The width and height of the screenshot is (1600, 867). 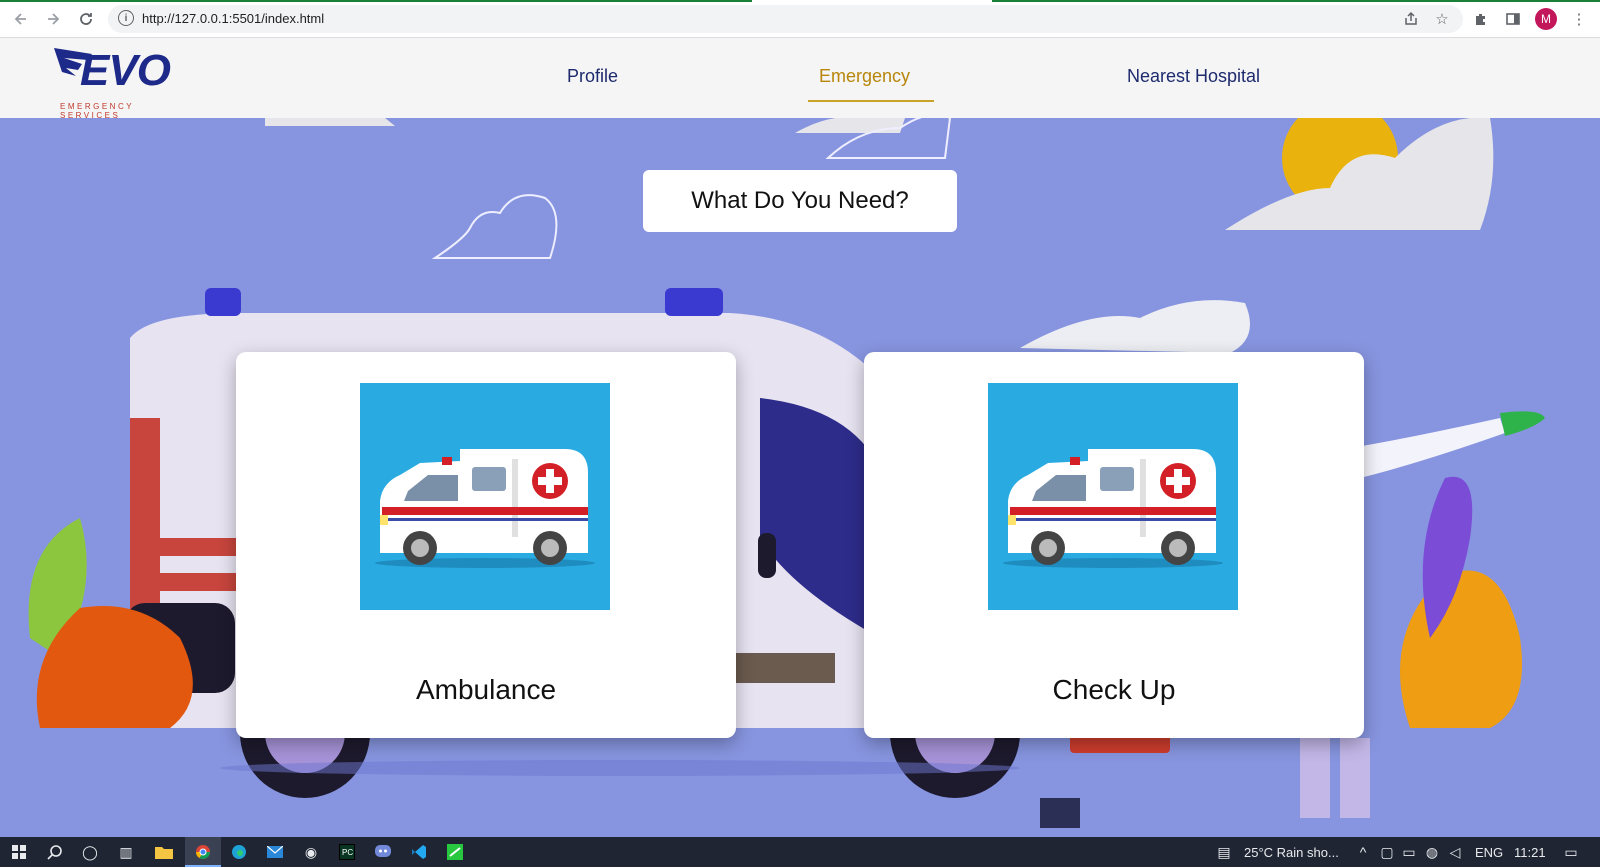 What do you see at coordinates (785, 19) in the screenshot?
I see `address-bar: i http://127.0.0.1:5501/index.html` at bounding box center [785, 19].